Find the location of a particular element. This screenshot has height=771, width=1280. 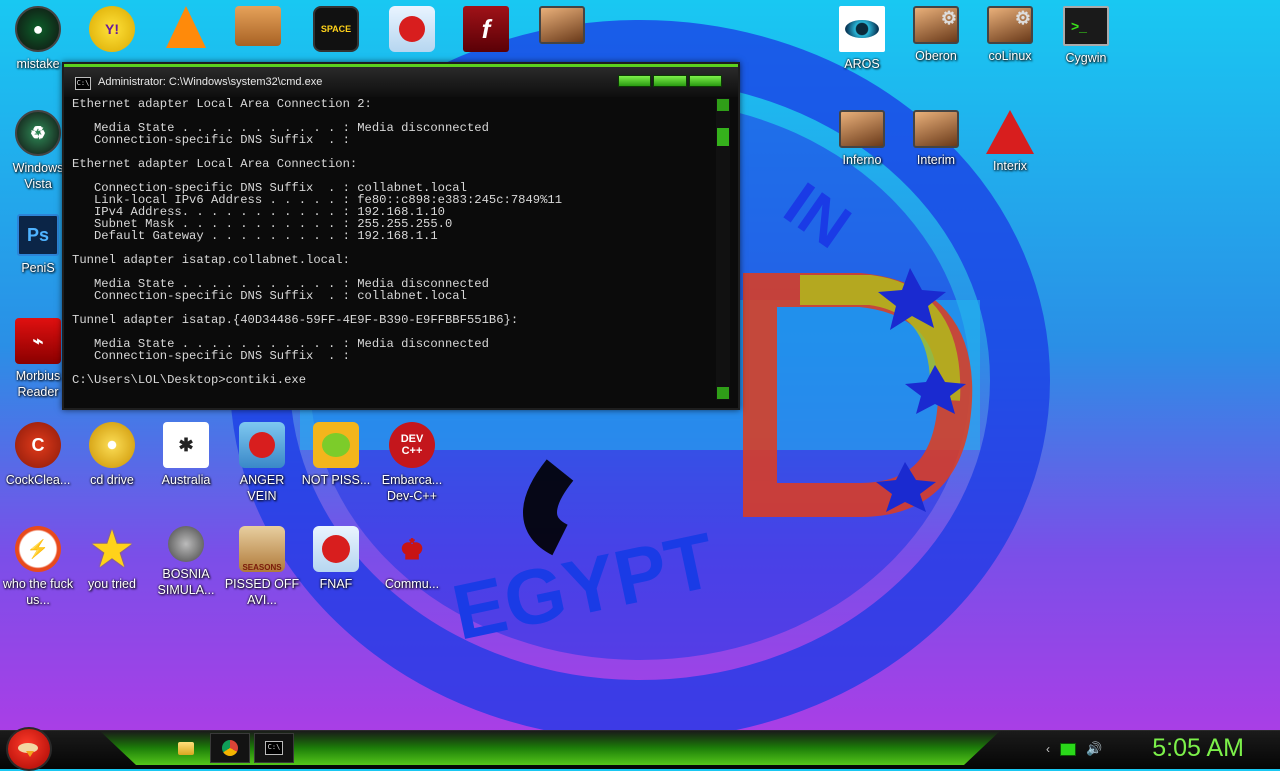

taskbar-file-explorer is located at coordinates (186, 748).